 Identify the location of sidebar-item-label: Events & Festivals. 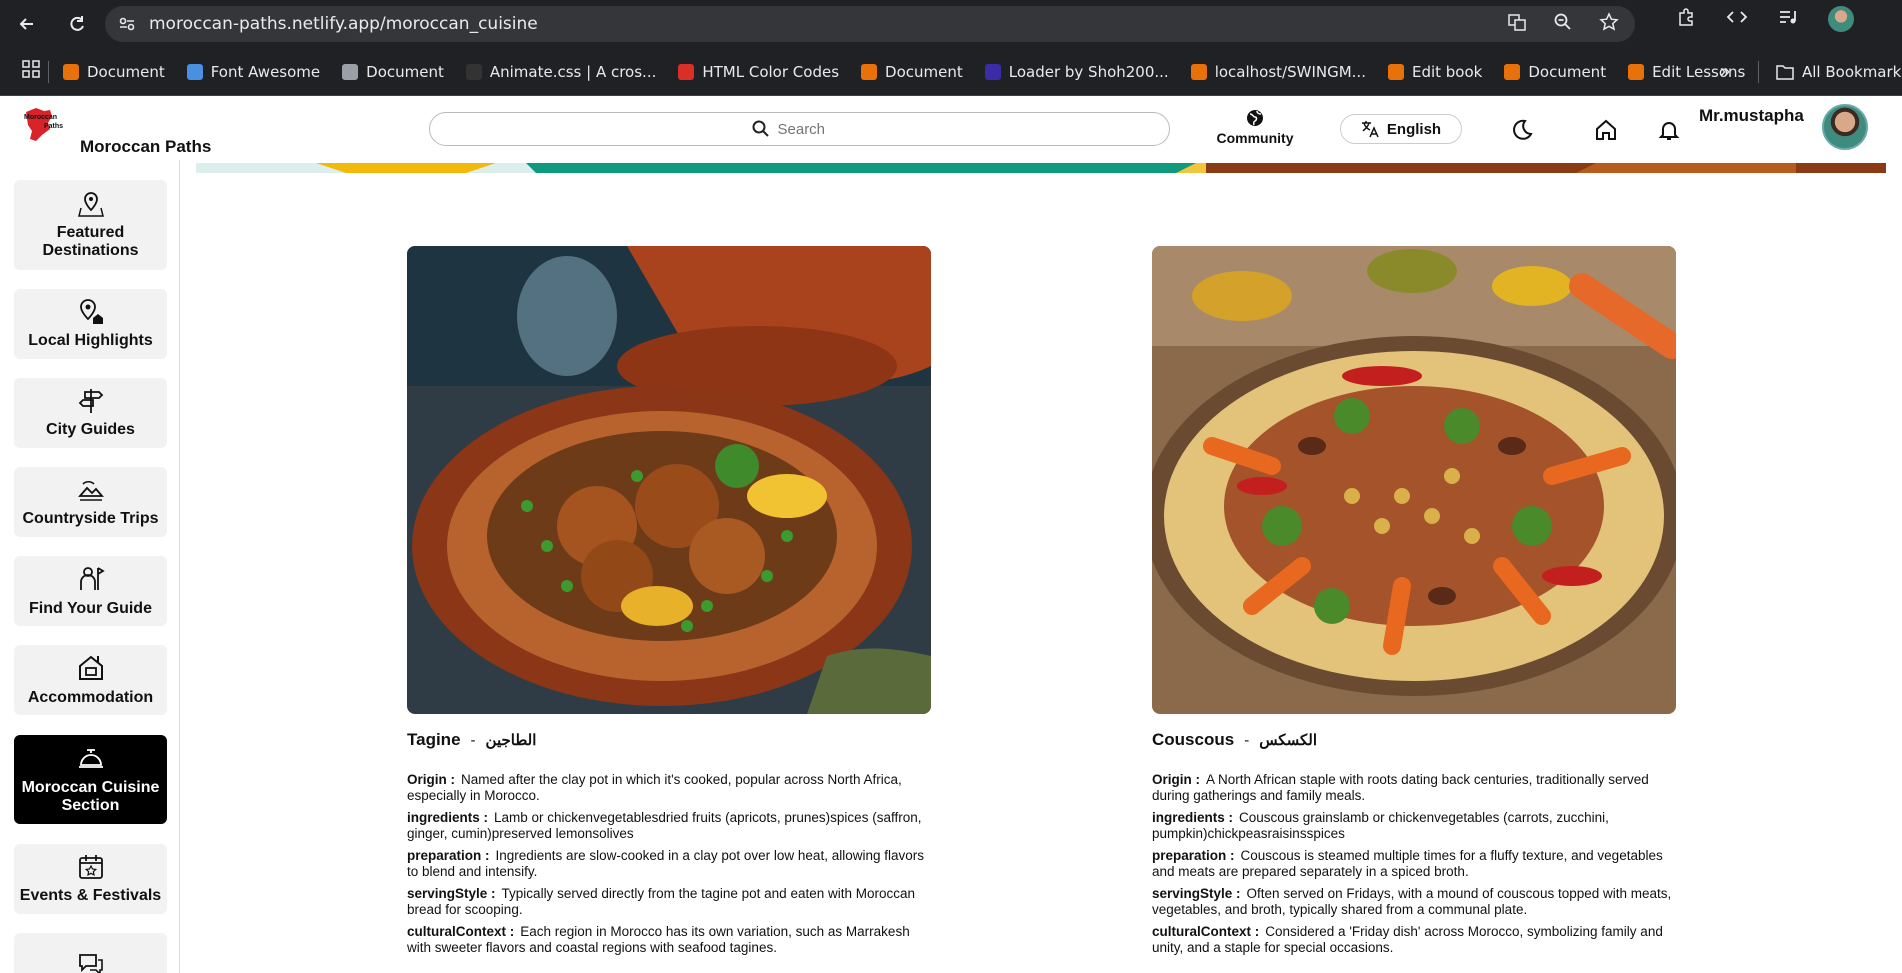
(90, 895).